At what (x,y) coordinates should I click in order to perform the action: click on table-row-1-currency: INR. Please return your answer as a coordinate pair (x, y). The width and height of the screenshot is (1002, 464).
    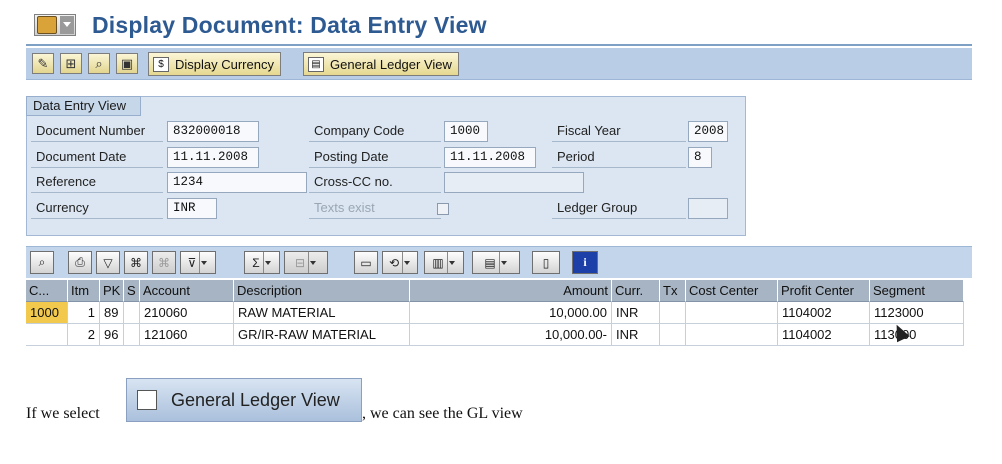
    Looking at the image, I should click on (636, 313).